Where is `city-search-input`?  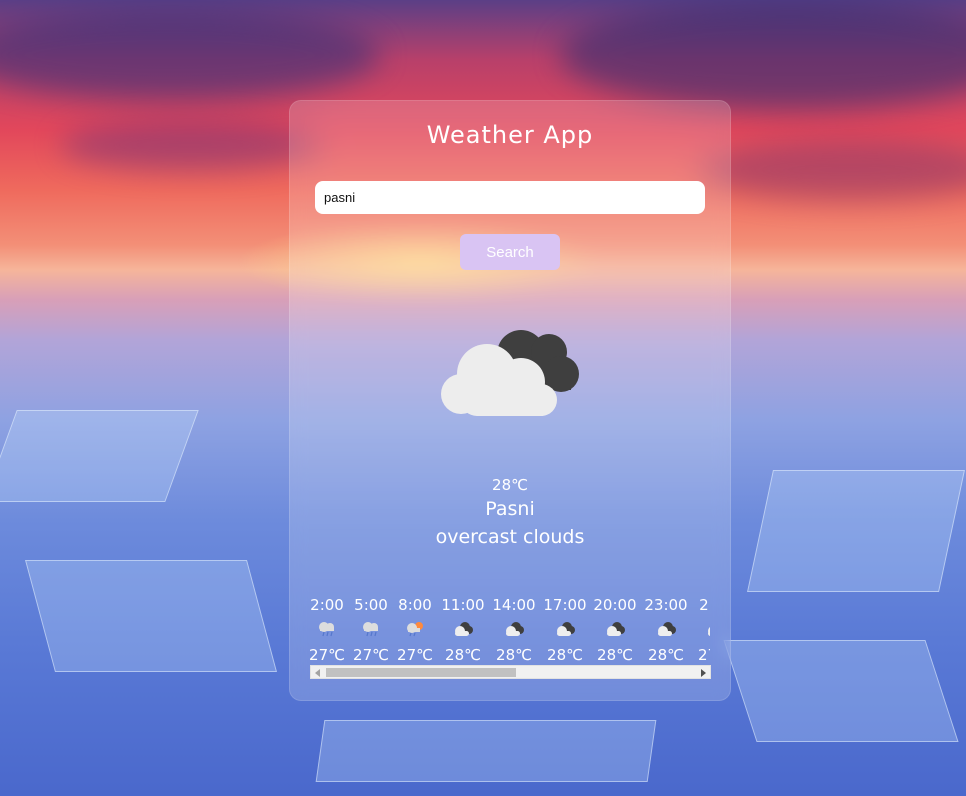
city-search-input is located at coordinates (510, 197).